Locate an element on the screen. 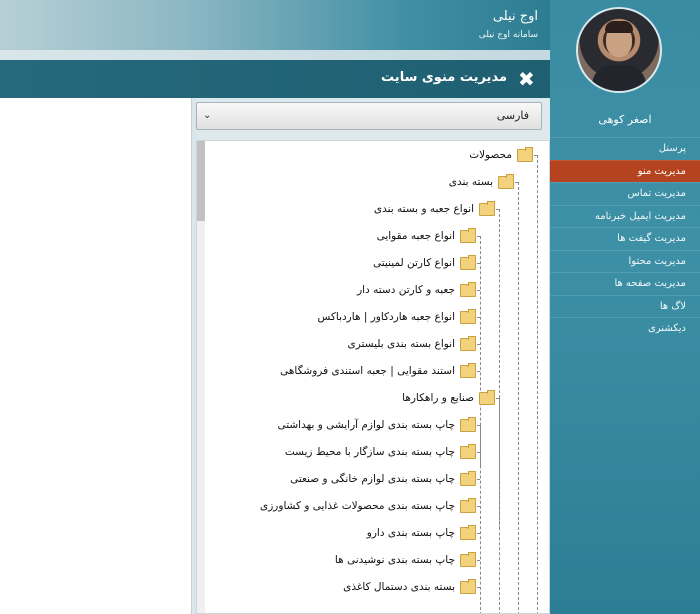  language-select: فارسی ⌄ is located at coordinates (369, 116).